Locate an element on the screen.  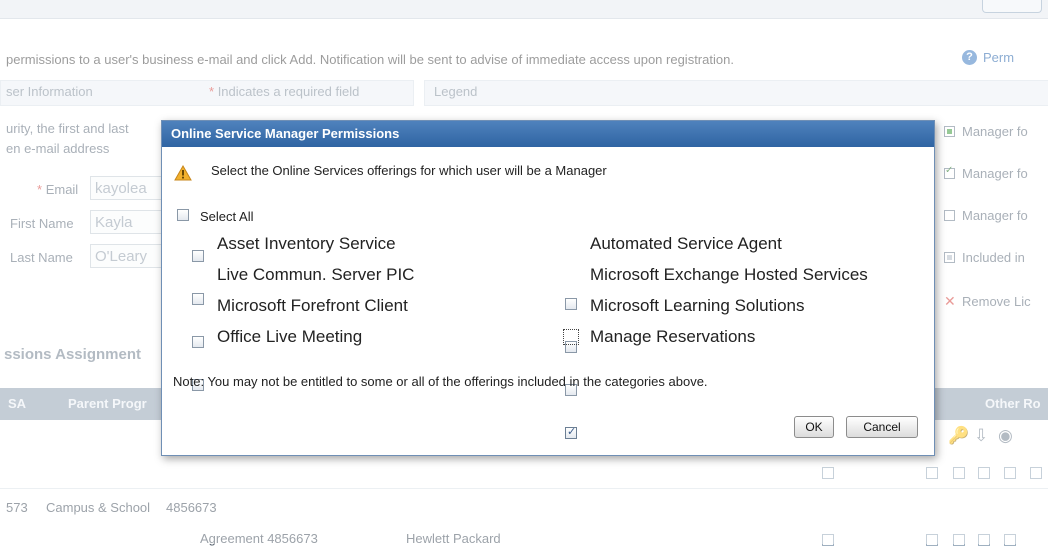
focus-ring is located at coordinates (571, 337).